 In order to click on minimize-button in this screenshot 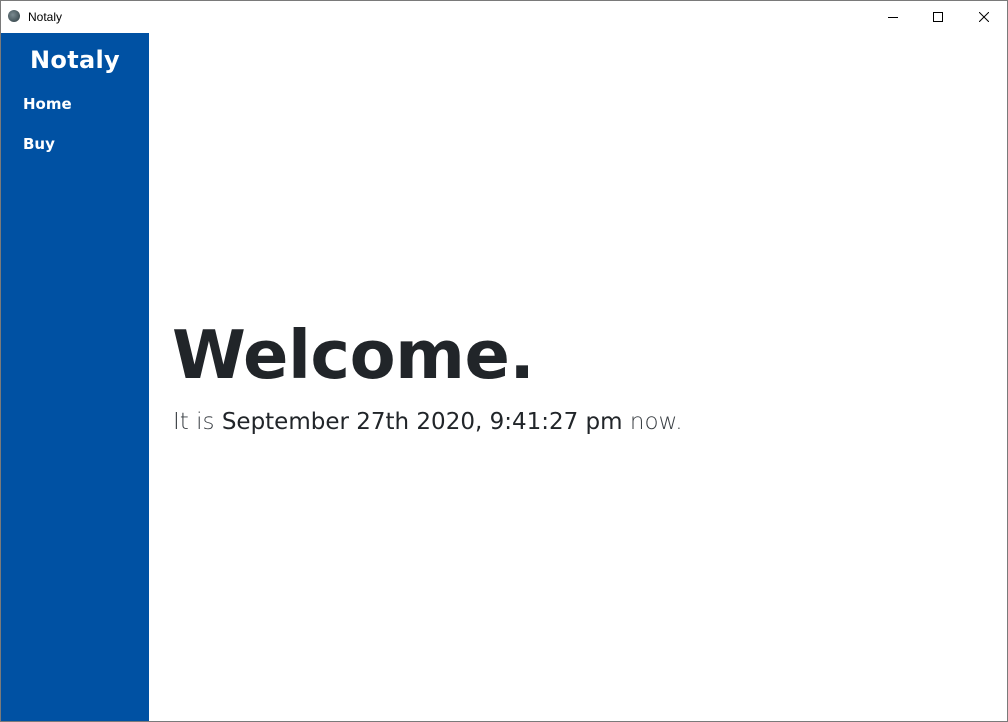, I will do `click(893, 16)`.